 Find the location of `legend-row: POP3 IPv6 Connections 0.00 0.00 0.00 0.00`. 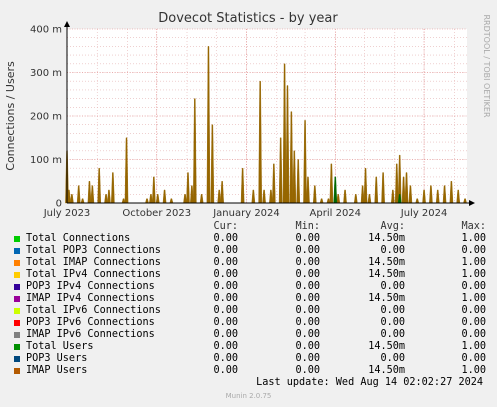

legend-row: POP3 IPv6 Connections 0.00 0.00 0.00 0.00 is located at coordinates (252, 323).